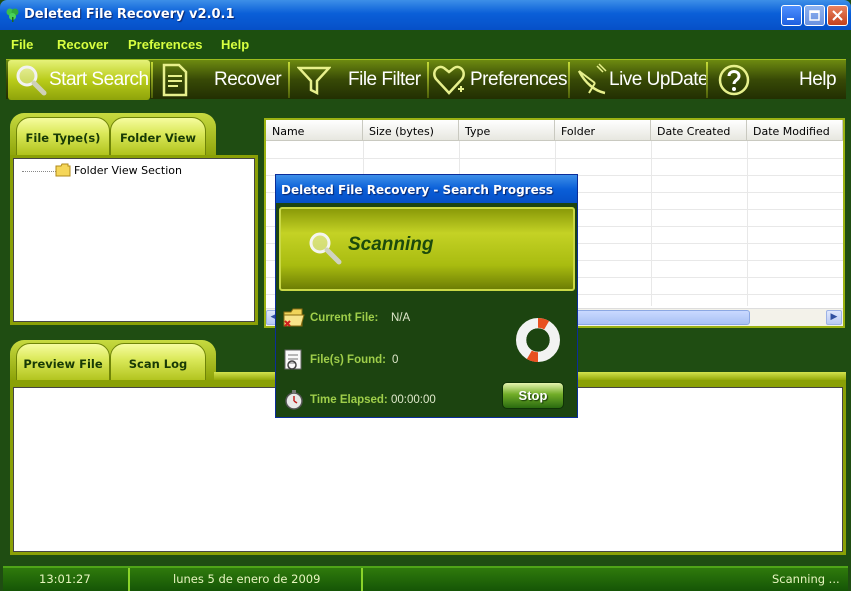 The height and width of the screenshot is (591, 851). Describe the element at coordinates (128, 170) in the screenshot. I see `tree-item-root: Folder View Section` at that location.